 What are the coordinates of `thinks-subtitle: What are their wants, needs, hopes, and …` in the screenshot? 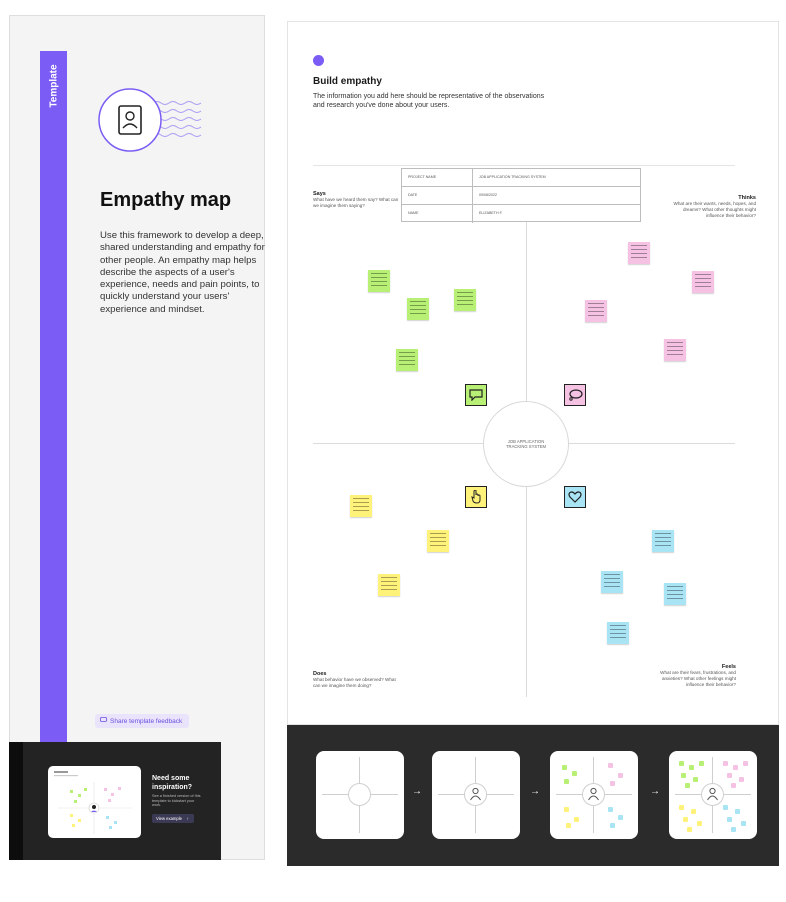 It's located at (714, 209).